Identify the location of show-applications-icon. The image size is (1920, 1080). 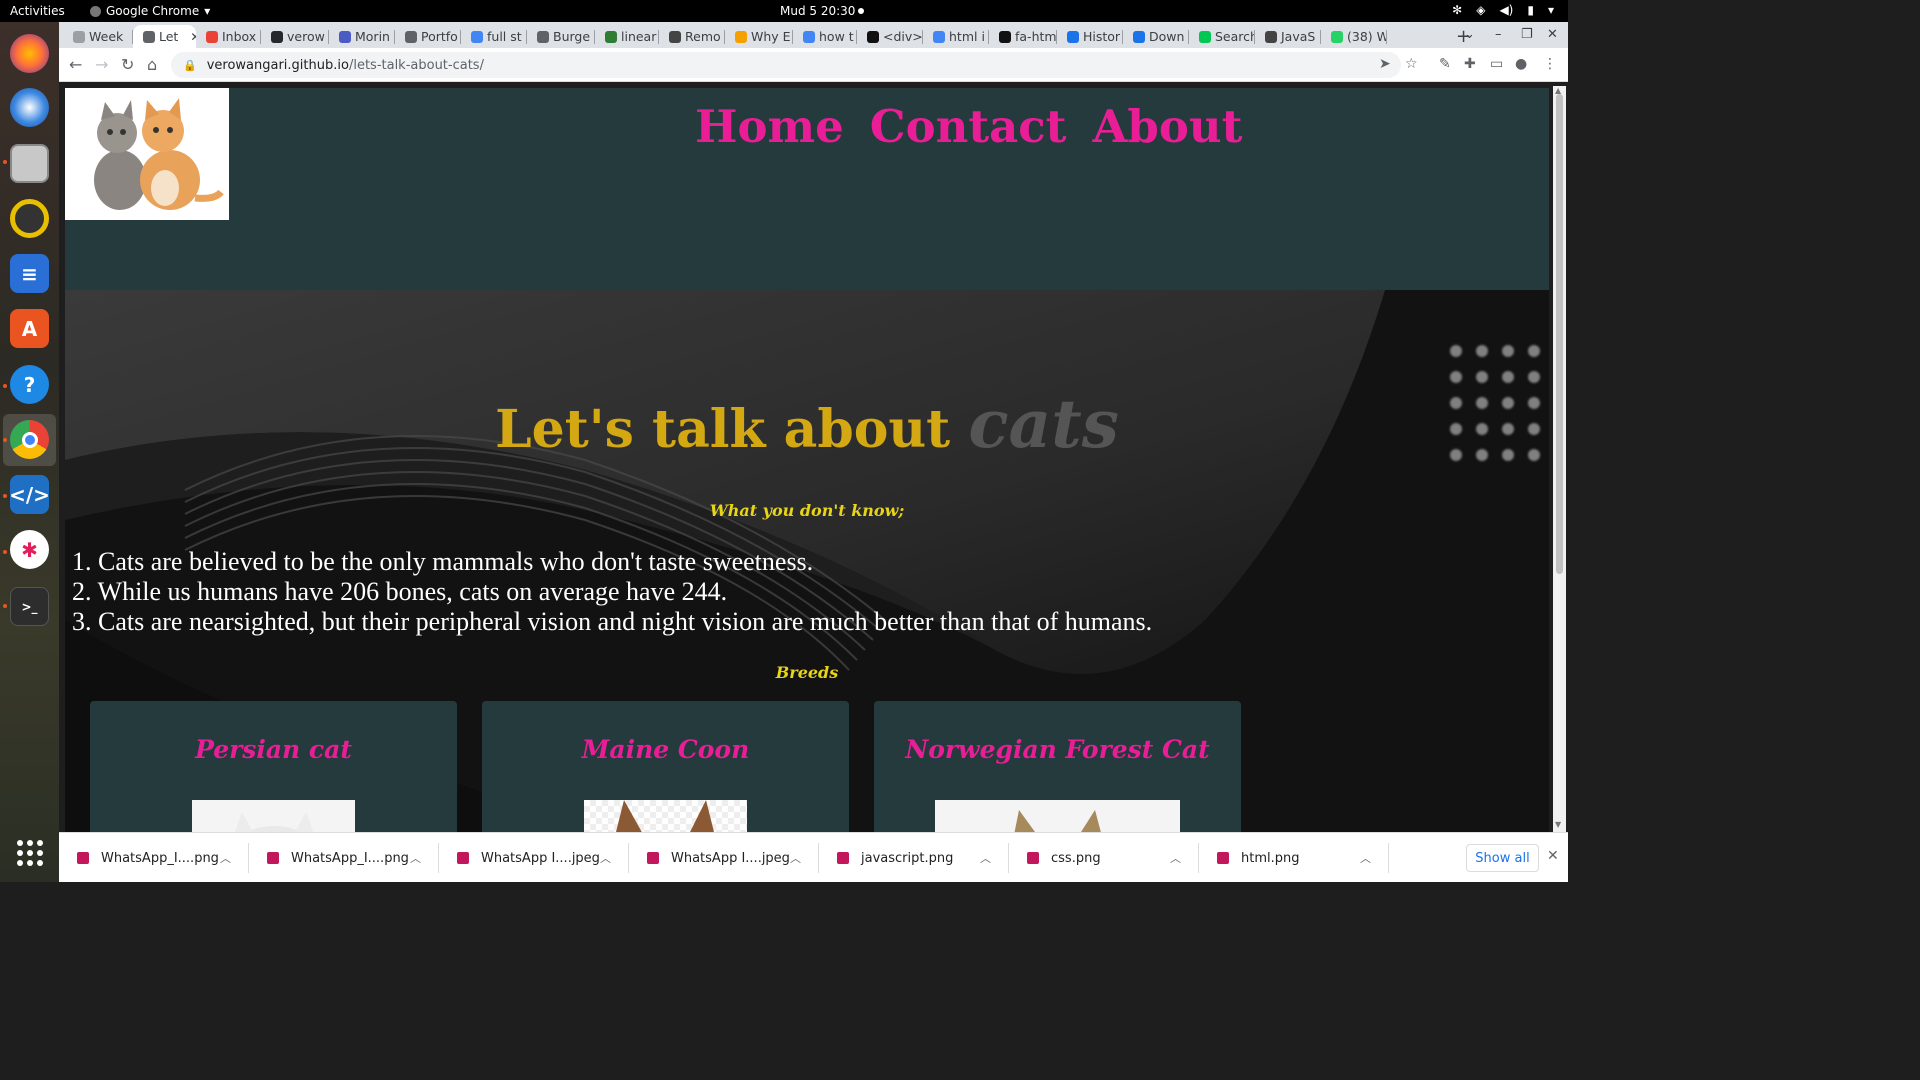
(30, 853).